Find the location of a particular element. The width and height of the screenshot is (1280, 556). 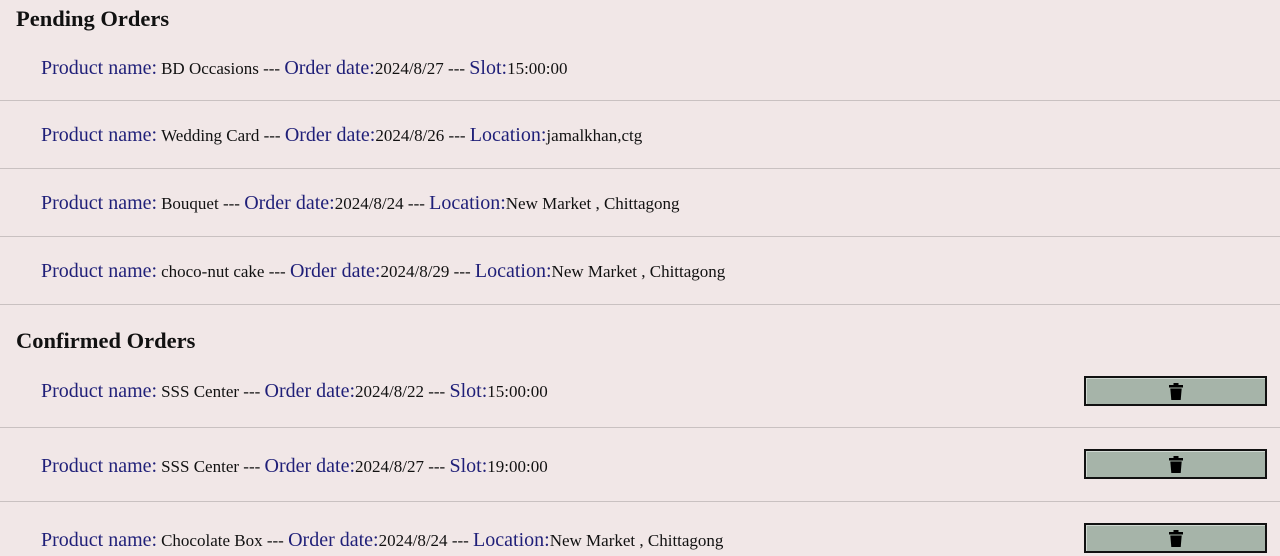

product-name-value: Bouquet is located at coordinates (190, 203).